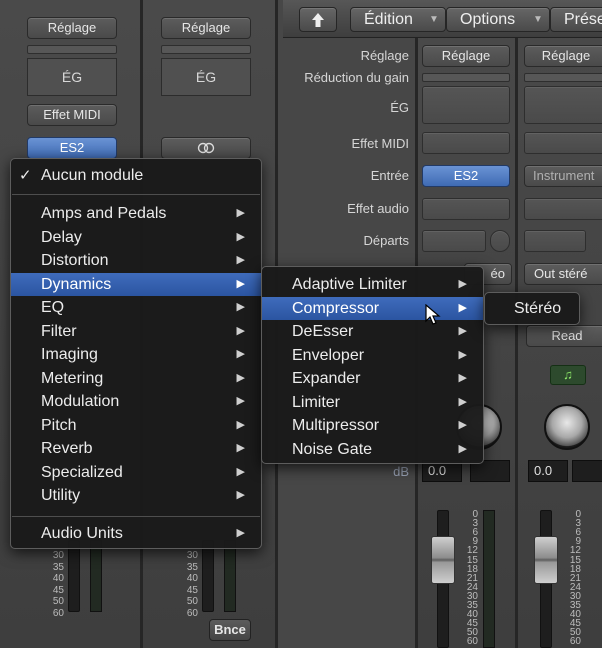 This screenshot has height=648, width=602. I want to click on stereo-link-button, so click(206, 148).